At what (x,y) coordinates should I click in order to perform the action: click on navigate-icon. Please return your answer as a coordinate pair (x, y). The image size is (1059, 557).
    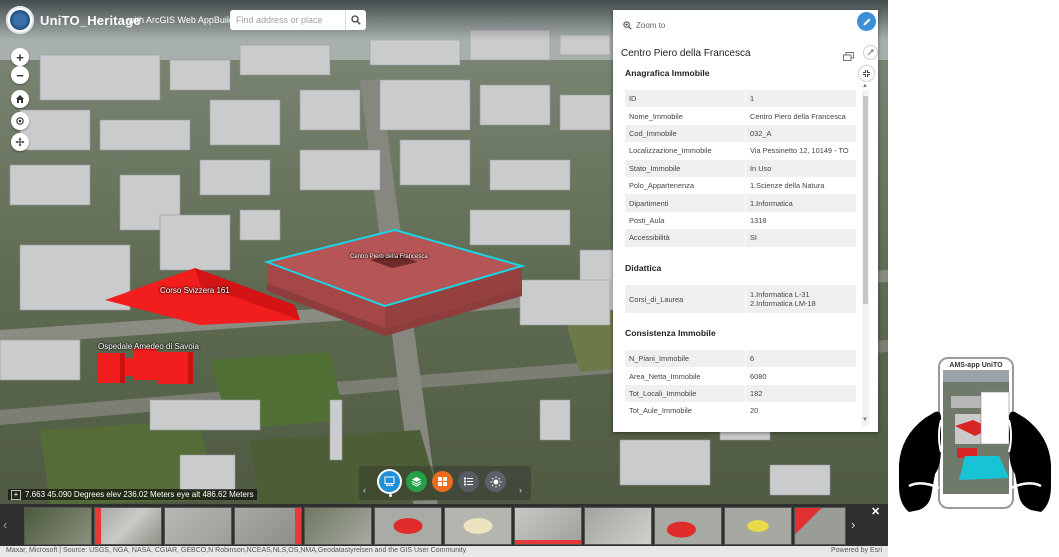
    Looking at the image, I should click on (20, 142).